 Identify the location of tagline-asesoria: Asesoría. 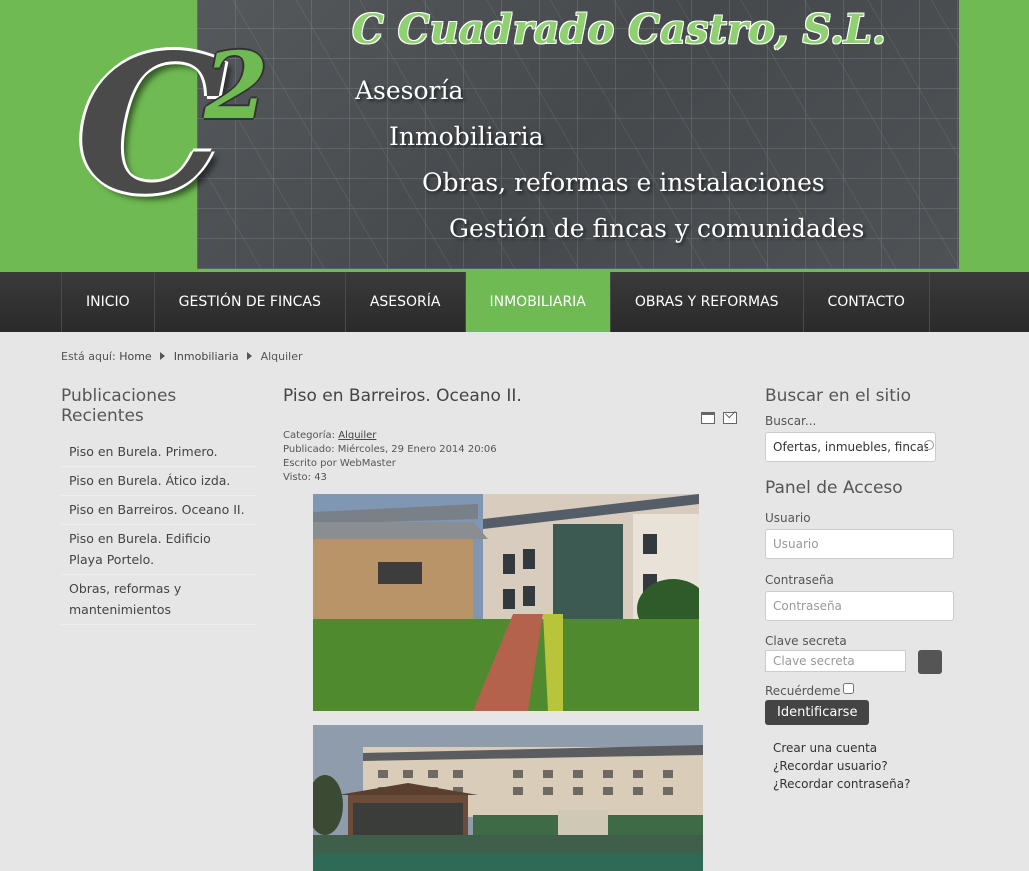
(409, 90).